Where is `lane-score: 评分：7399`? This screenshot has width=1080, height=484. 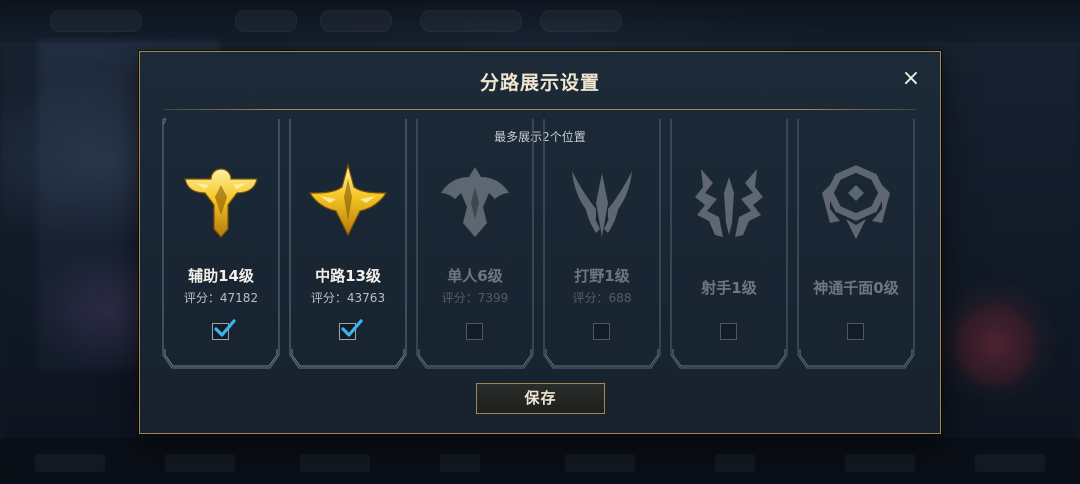
lane-score: 评分：7399 is located at coordinates (475, 298).